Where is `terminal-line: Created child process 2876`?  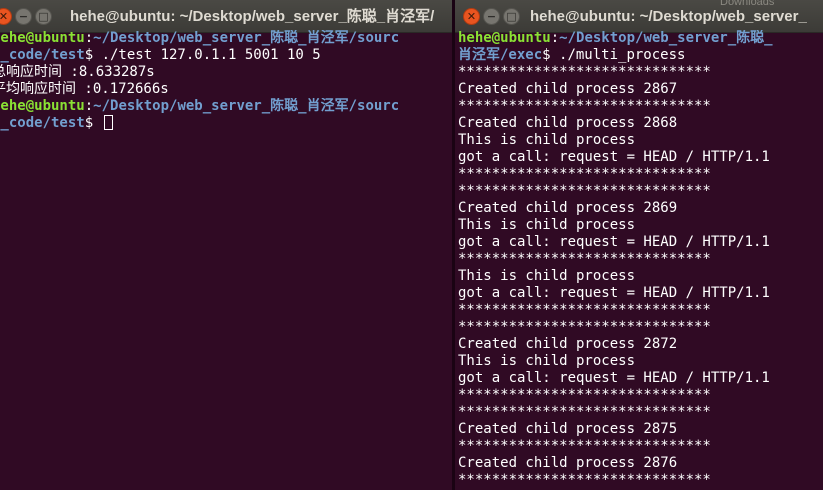
terminal-line: Created child process 2876 is located at coordinates (640, 463).